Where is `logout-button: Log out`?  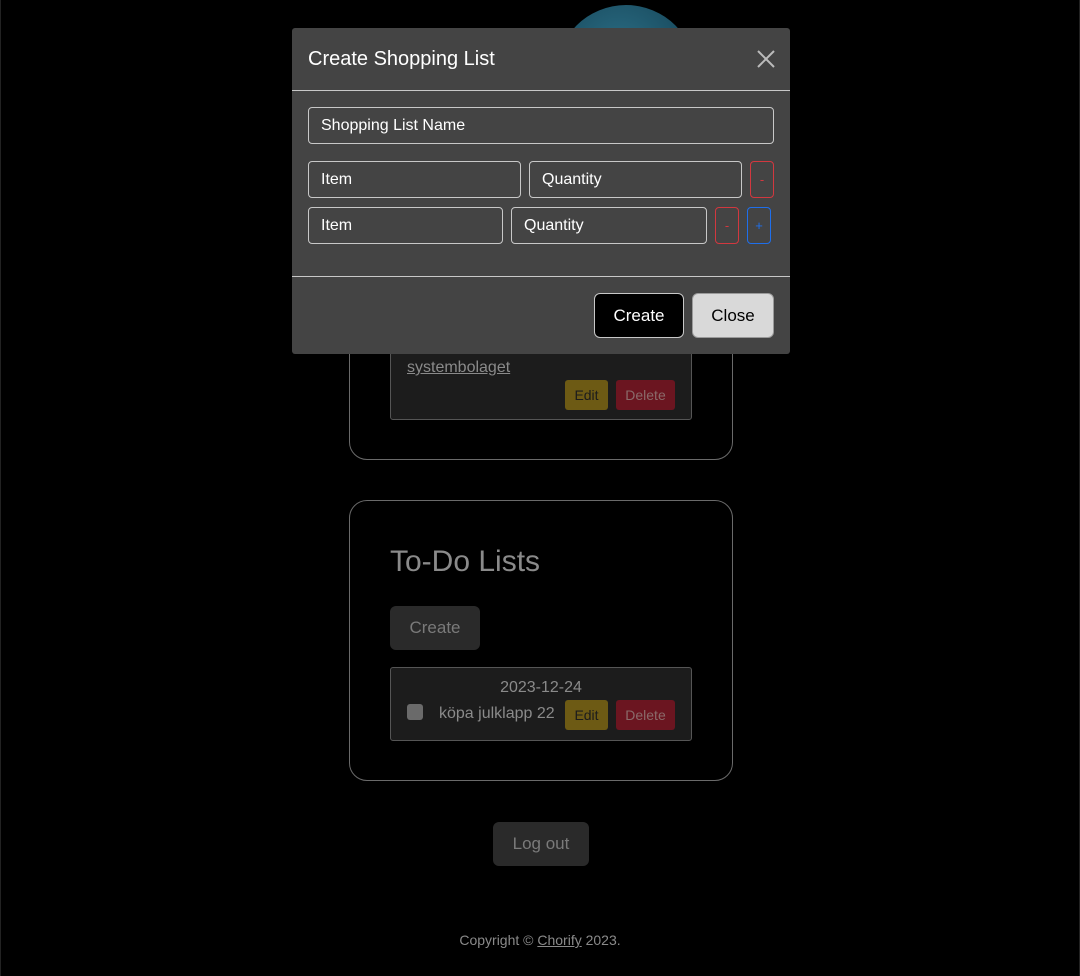 logout-button: Log out is located at coordinates (541, 844).